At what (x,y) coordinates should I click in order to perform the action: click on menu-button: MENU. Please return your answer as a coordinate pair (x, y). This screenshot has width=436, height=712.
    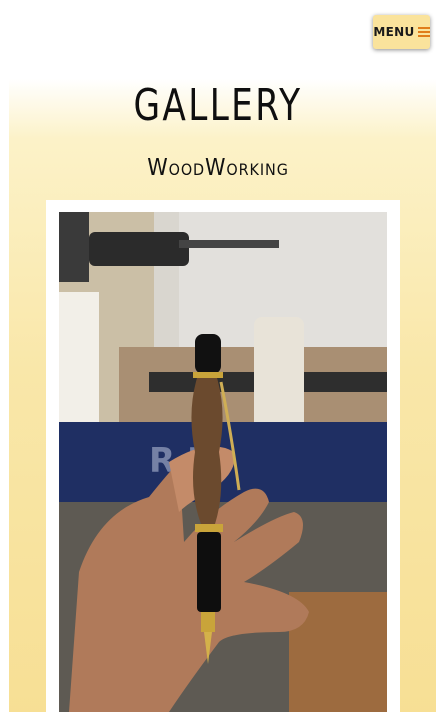
    Looking at the image, I should click on (401, 32).